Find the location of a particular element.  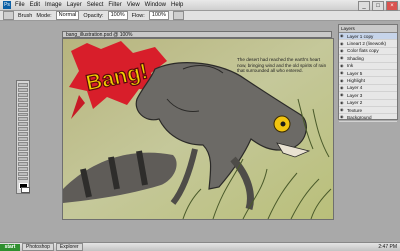

gradient-tool-icon is located at coordinates (23, 134).